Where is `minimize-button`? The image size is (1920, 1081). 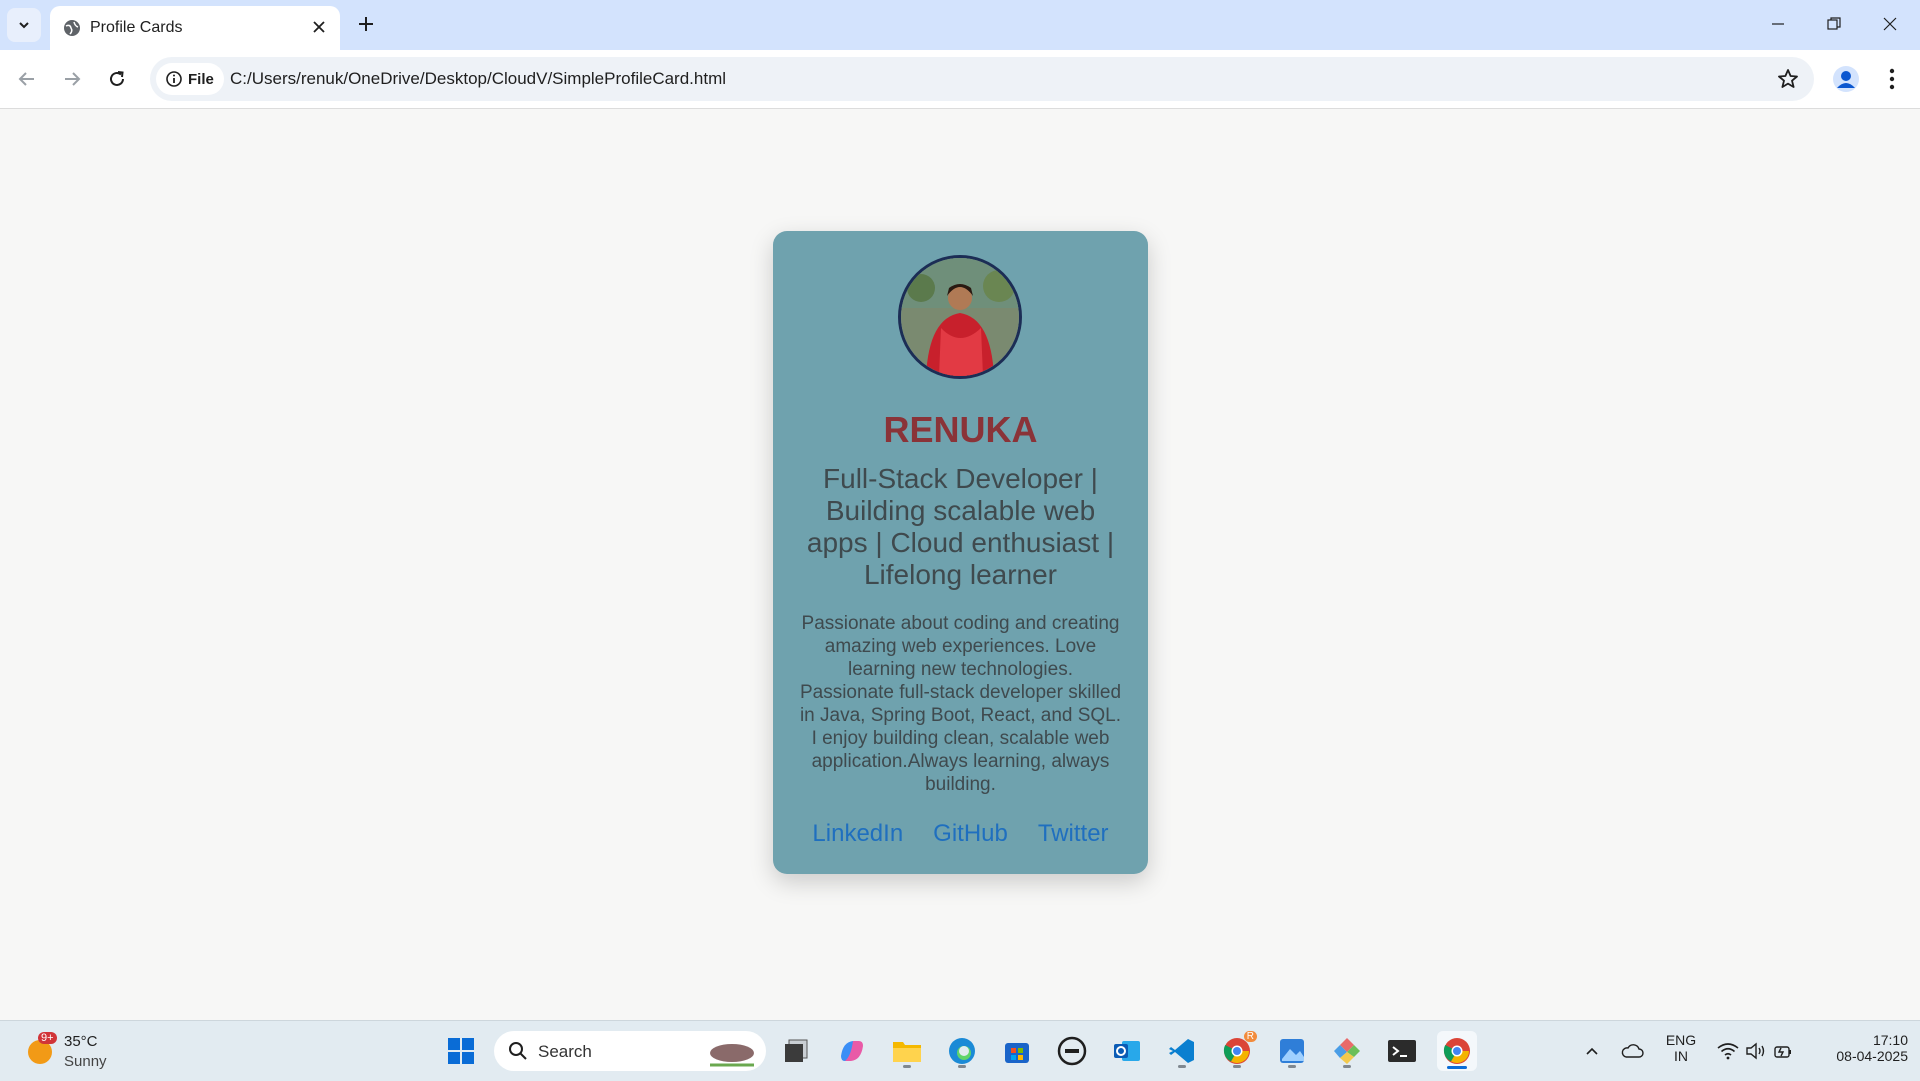
minimize-button is located at coordinates (1778, 24).